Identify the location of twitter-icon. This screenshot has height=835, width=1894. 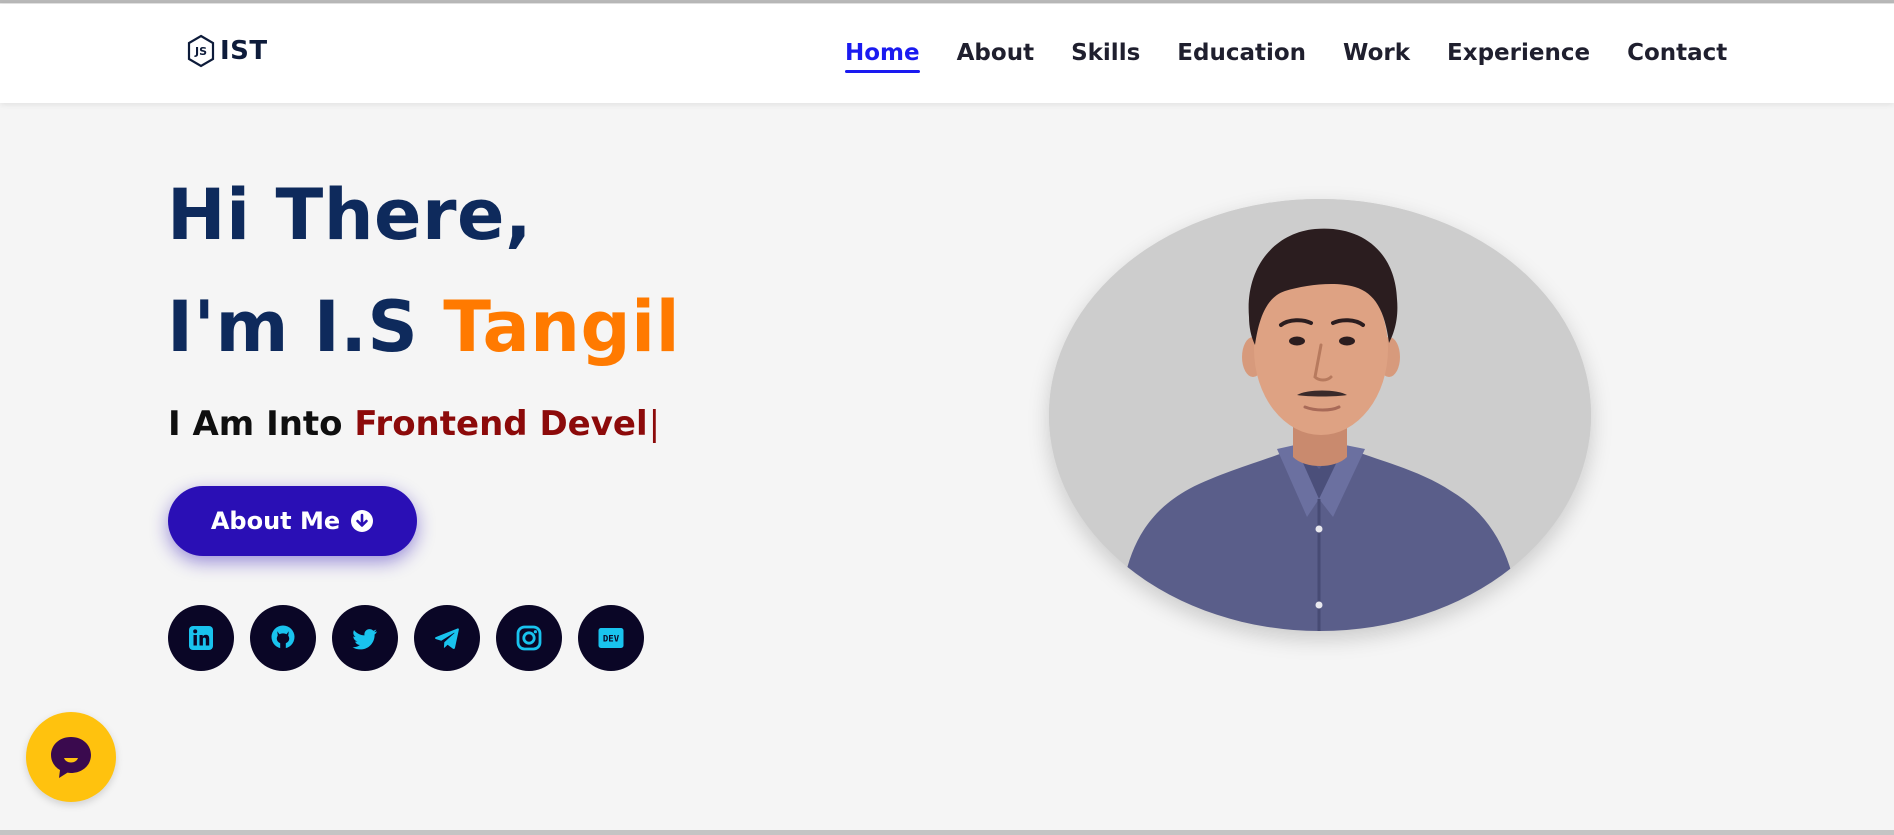
(364, 639).